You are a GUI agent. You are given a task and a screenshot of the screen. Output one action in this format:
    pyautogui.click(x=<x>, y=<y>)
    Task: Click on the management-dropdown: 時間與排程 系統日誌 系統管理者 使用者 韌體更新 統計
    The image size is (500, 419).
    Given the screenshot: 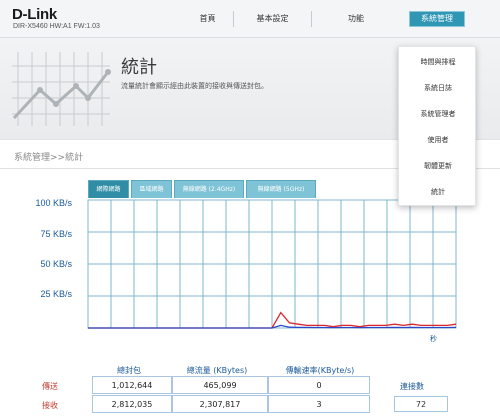 What is the action you would take?
    pyautogui.click(x=437, y=126)
    